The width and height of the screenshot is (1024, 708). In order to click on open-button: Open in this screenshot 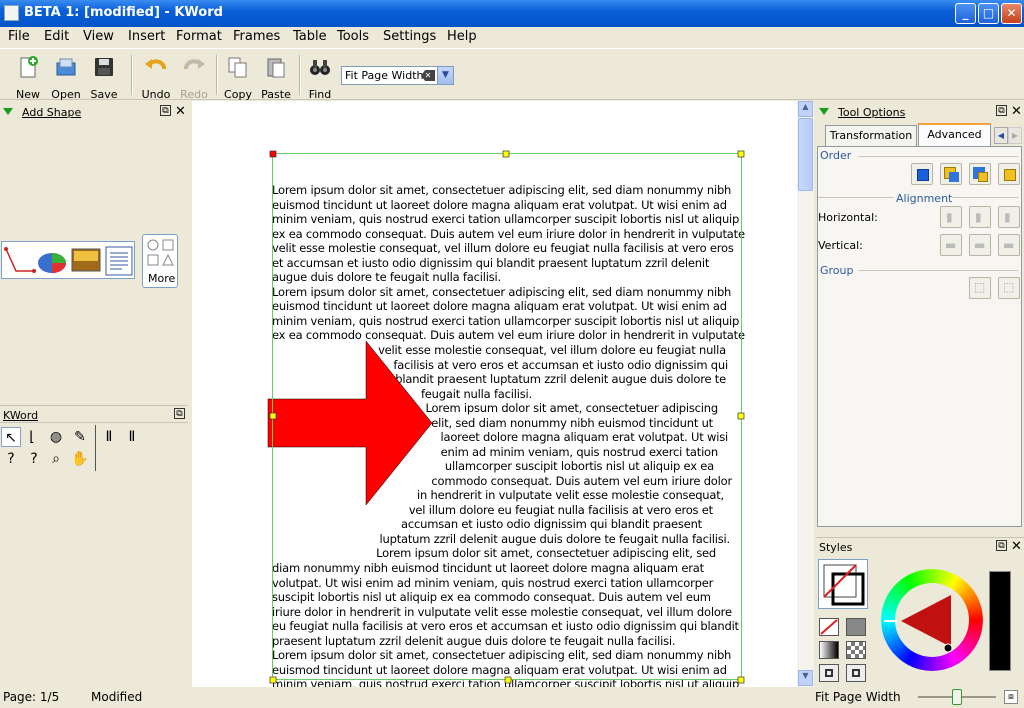, I will do `click(66, 77)`.